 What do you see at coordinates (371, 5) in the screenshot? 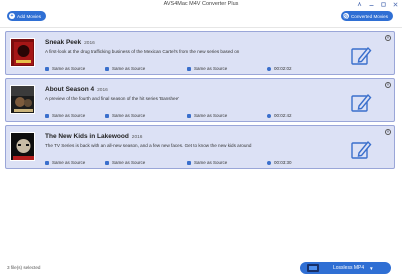
I see `minimize-icon` at bounding box center [371, 5].